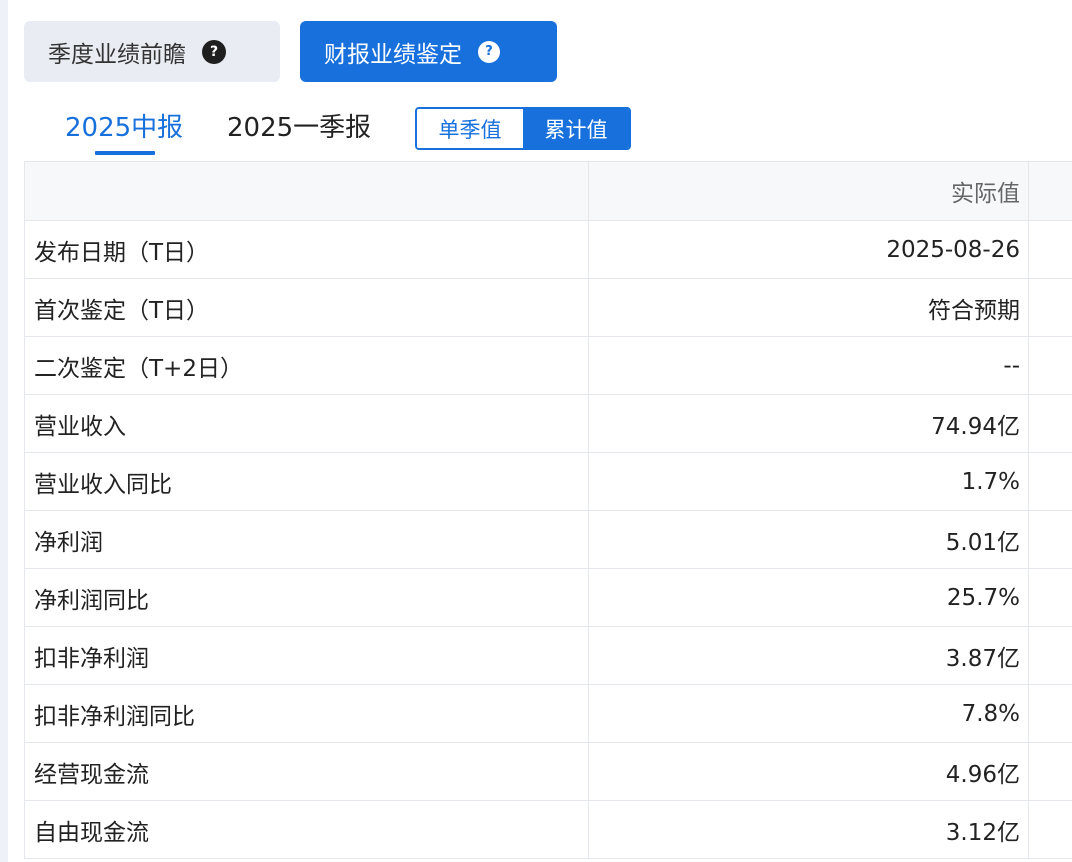 Image resolution: width=1072 pixels, height=862 pixels. What do you see at coordinates (307, 771) in the screenshot?
I see `row-label: 经营现金流` at bounding box center [307, 771].